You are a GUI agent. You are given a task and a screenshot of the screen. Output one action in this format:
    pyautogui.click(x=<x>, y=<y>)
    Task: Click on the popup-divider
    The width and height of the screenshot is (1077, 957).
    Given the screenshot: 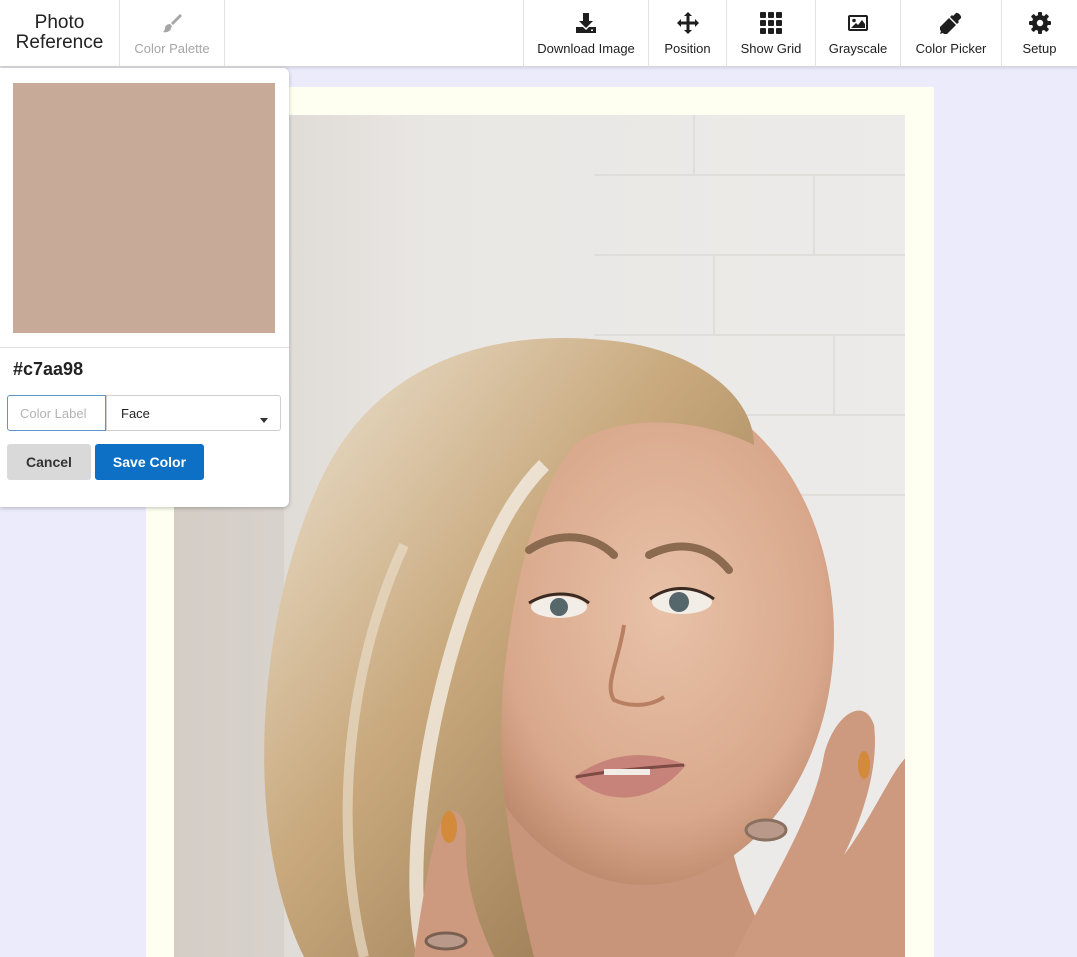 What is the action you would take?
    pyautogui.click(x=144, y=347)
    